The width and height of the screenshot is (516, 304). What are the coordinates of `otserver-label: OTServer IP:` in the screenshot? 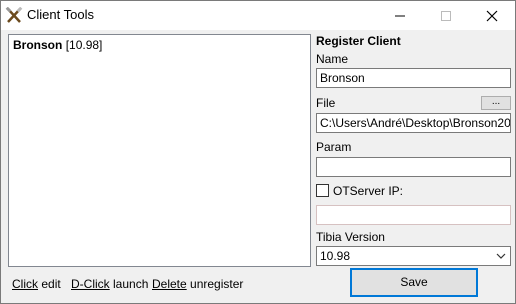 It's located at (368, 191).